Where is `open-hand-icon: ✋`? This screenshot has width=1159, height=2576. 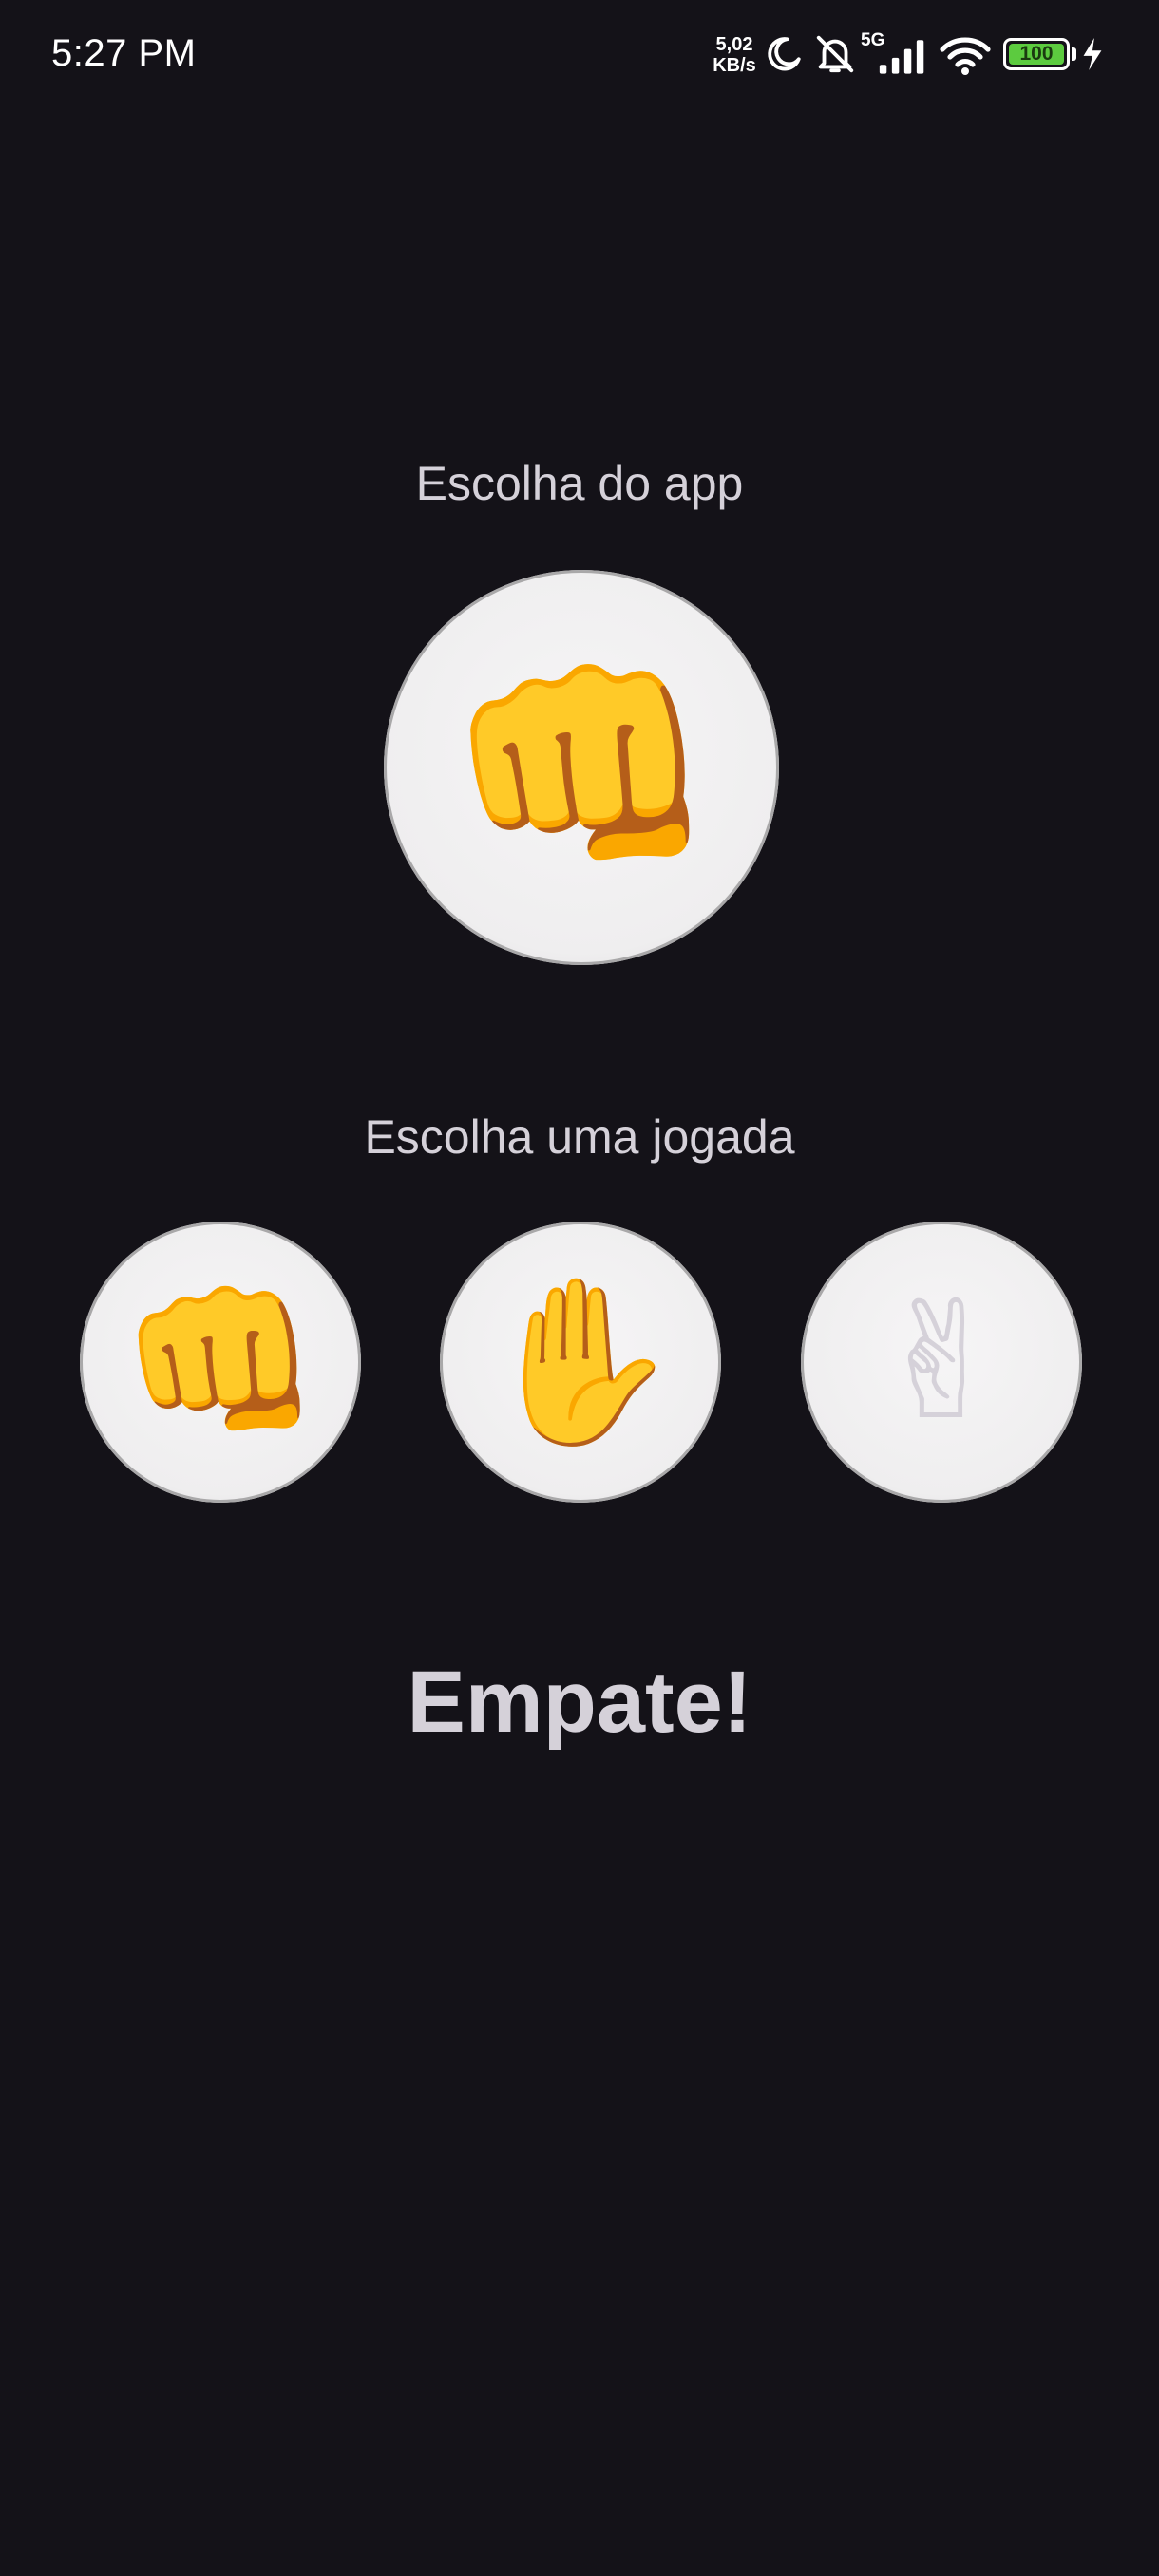
open-hand-icon: ✋ is located at coordinates (580, 1362).